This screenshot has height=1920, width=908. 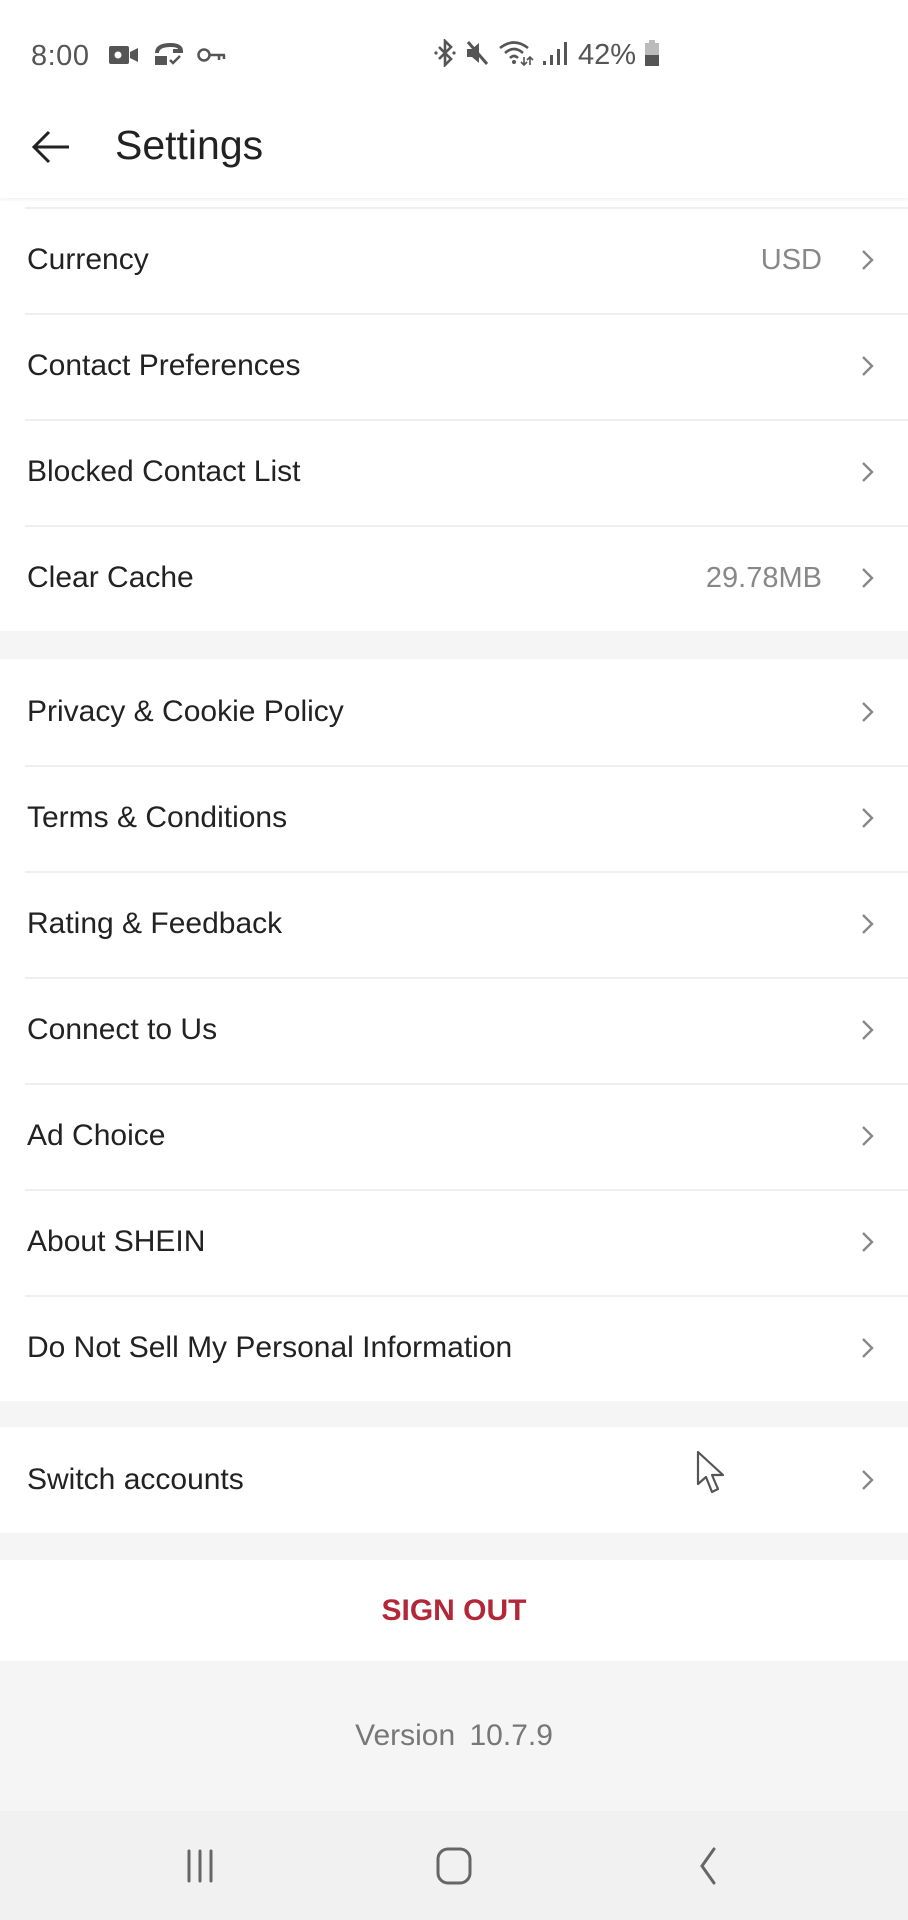 I want to click on row-label: Blocked Contact List, so click(x=164, y=471).